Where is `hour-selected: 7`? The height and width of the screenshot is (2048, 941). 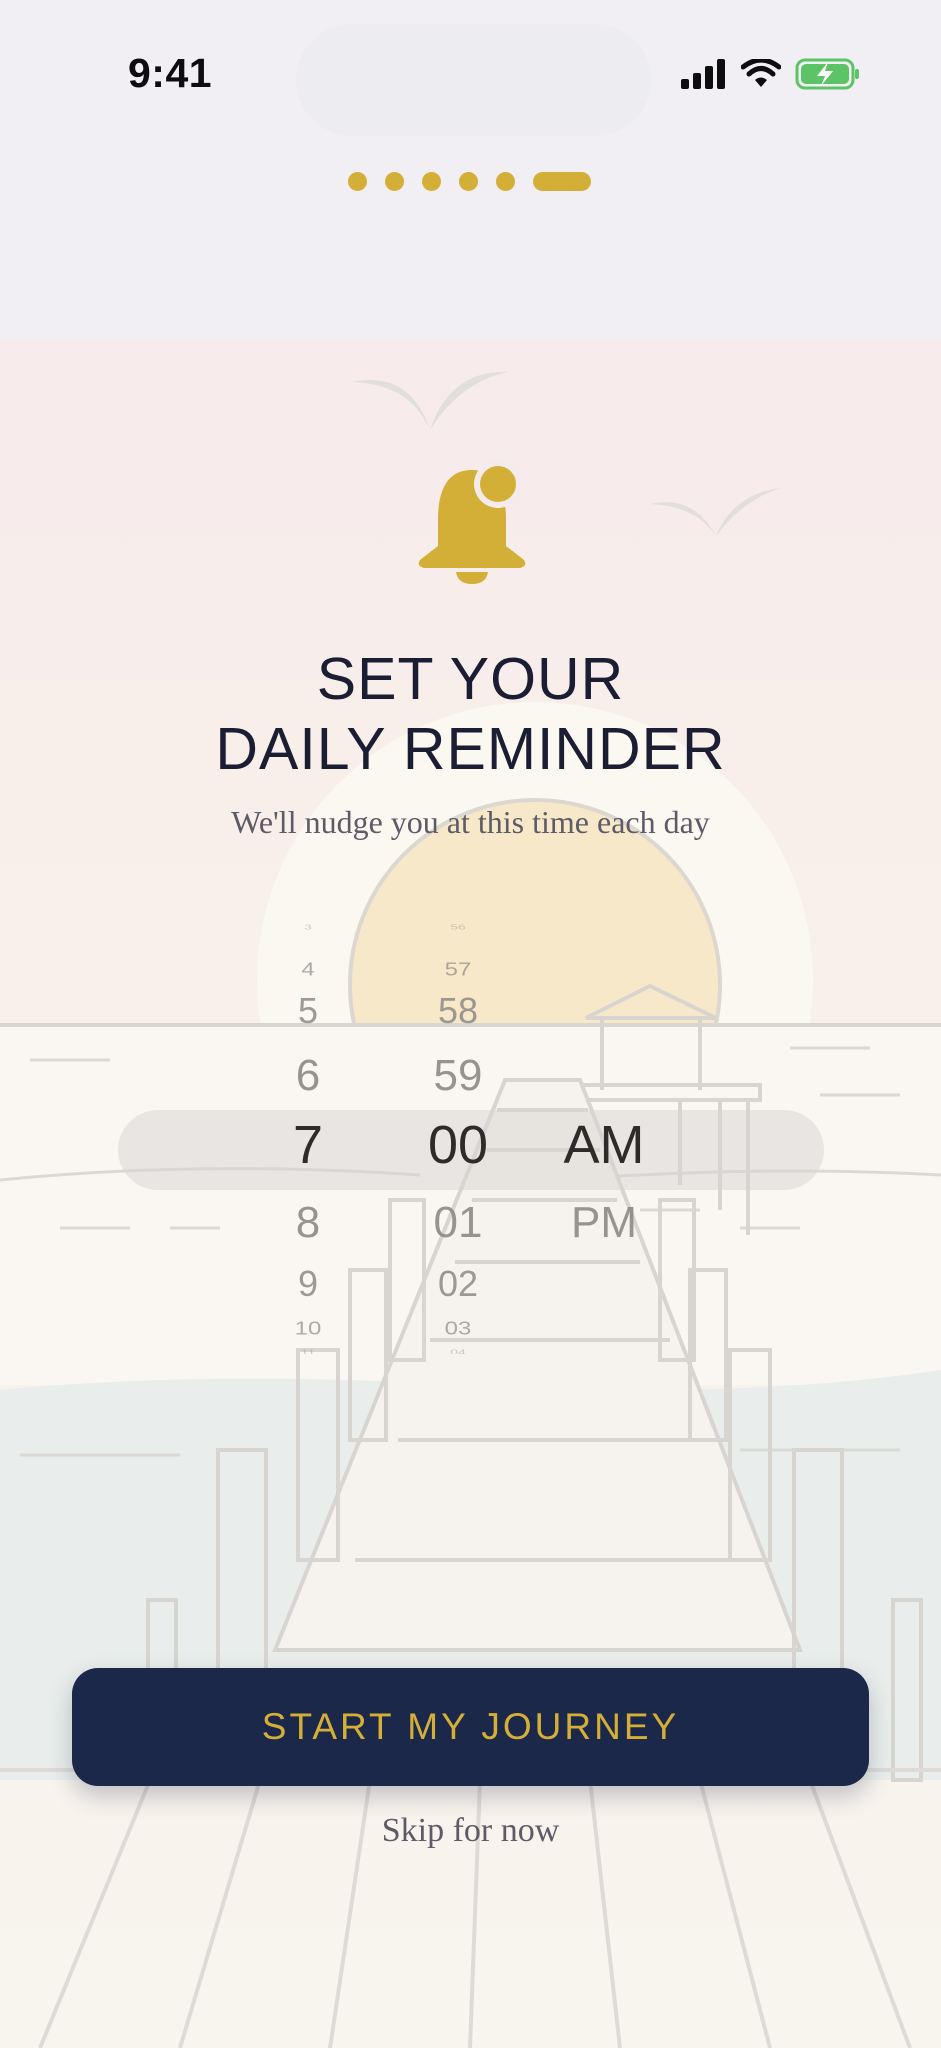 hour-selected: 7 is located at coordinates (308, 1145).